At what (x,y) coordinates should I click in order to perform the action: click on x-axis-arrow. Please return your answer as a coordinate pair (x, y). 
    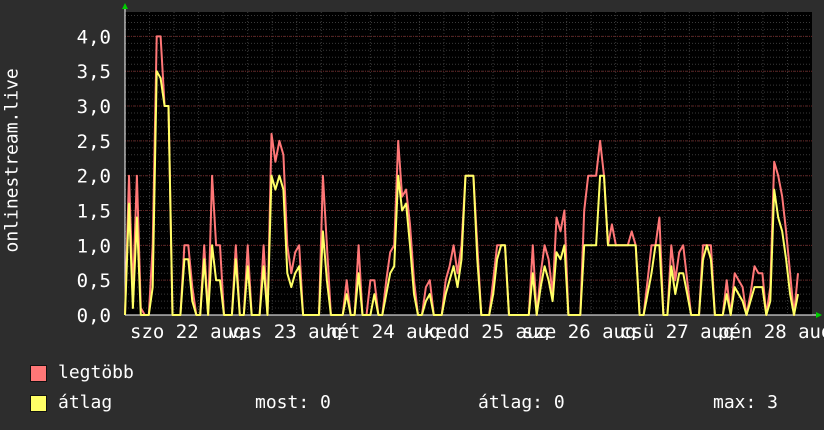
    Looking at the image, I should click on (819, 315).